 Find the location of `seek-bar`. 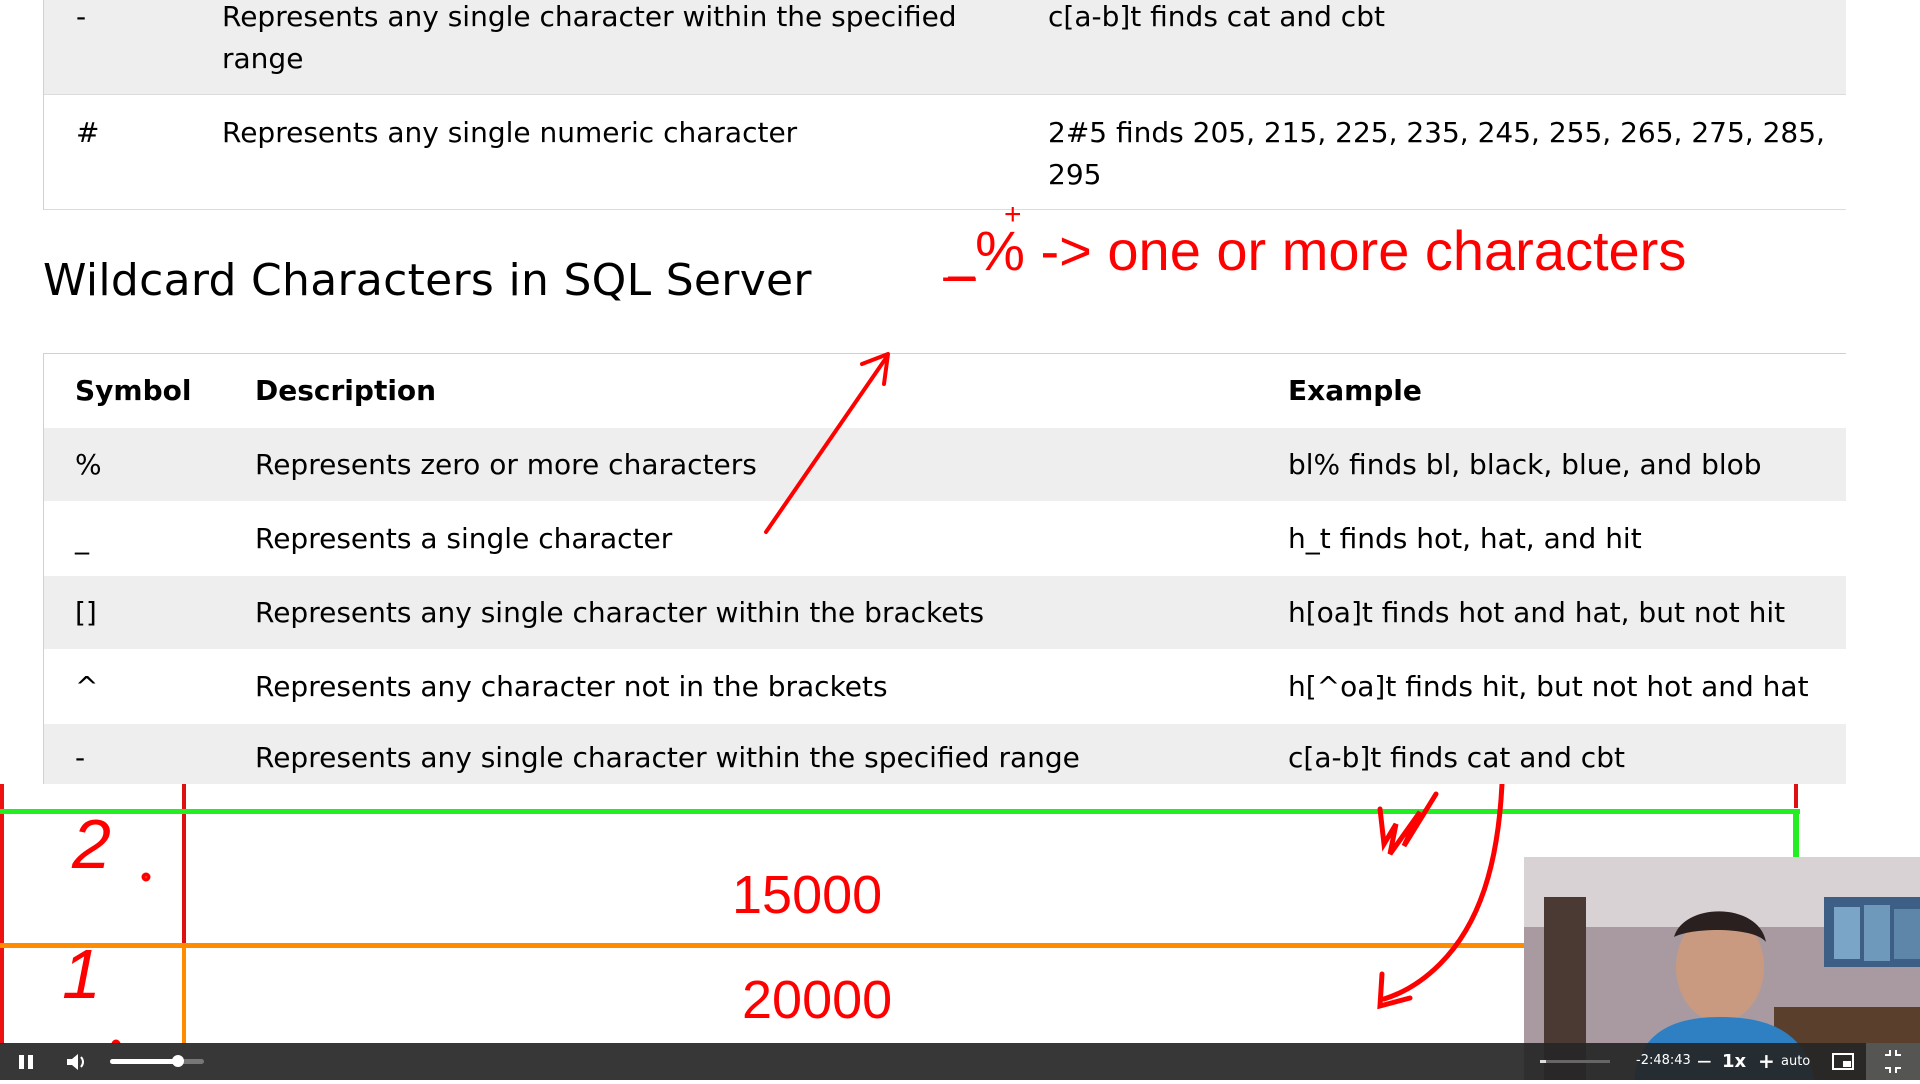

seek-bar is located at coordinates (1575, 1061).